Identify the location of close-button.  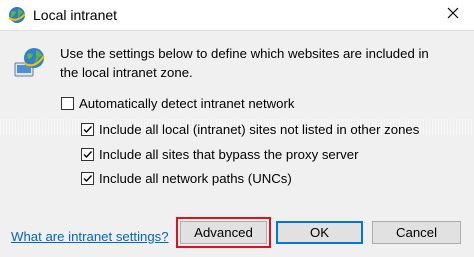
(453, 15).